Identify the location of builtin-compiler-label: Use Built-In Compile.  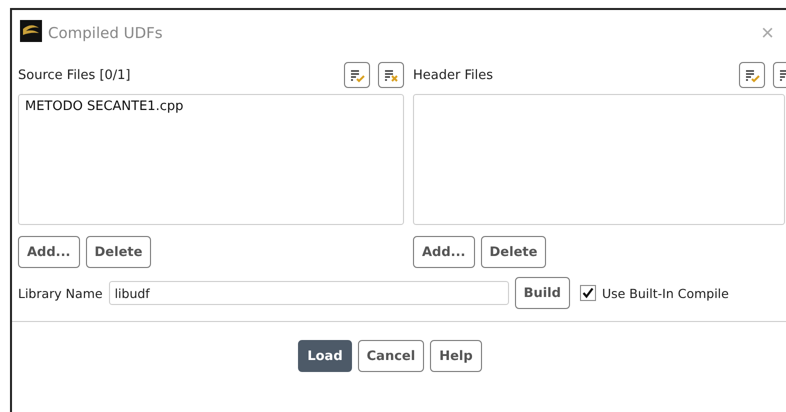
(665, 293).